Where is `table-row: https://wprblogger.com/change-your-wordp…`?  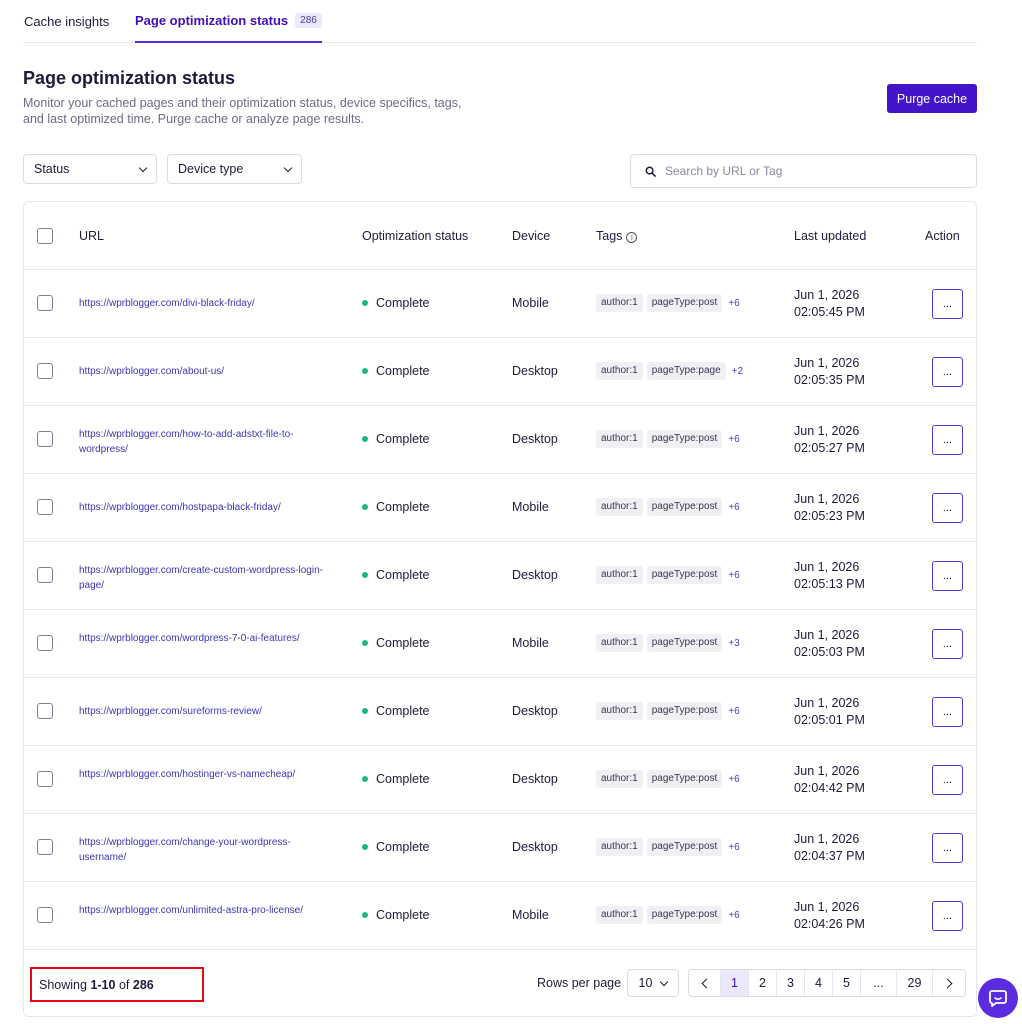 table-row: https://wprblogger.com/change-your-wordp… is located at coordinates (500, 848).